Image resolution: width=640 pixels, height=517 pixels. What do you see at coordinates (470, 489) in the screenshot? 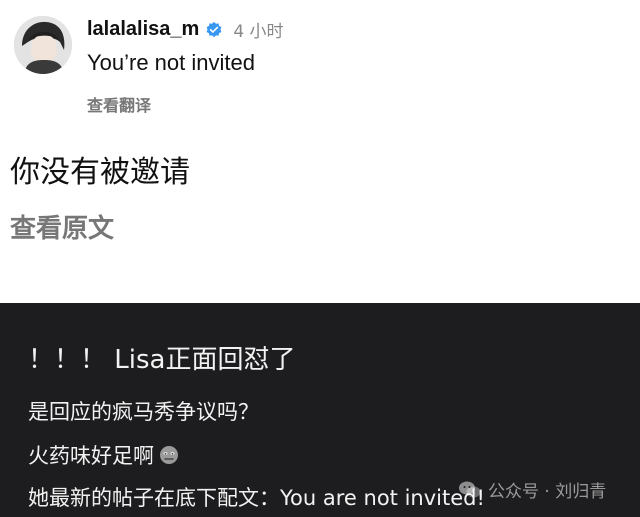
I see `wechat-account-icon` at bounding box center [470, 489].